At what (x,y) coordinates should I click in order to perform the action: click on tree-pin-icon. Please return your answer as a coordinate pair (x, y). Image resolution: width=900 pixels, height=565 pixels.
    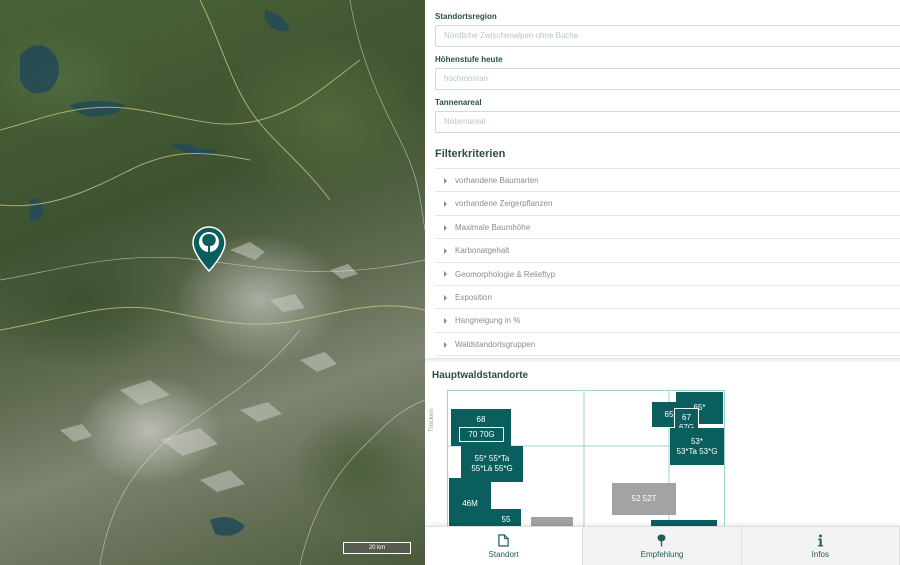
    Looking at the image, I should click on (209, 249).